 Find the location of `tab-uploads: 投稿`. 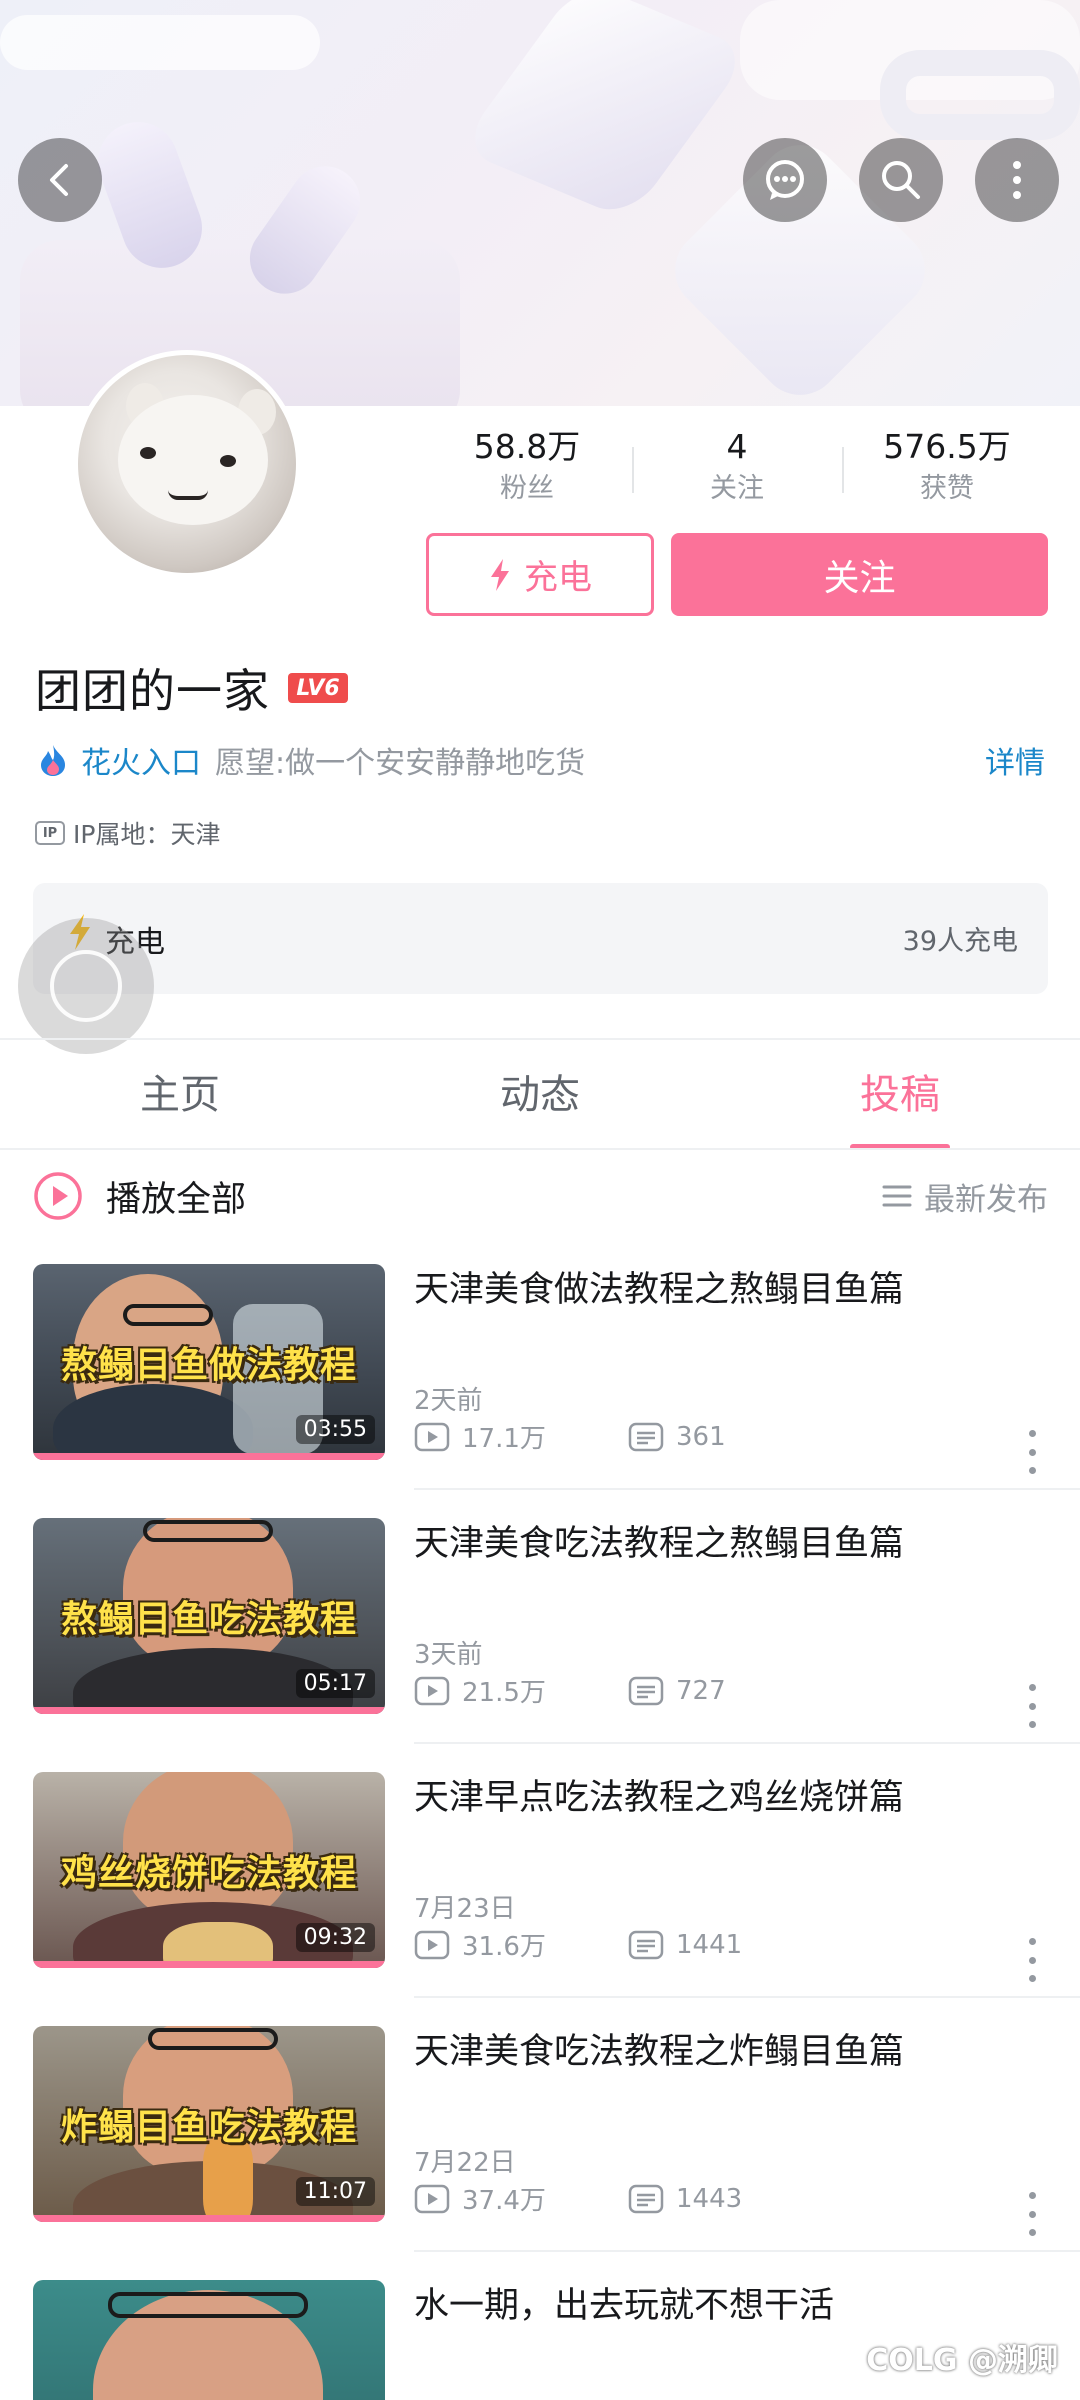

tab-uploads: 投稿 is located at coordinates (900, 1095).